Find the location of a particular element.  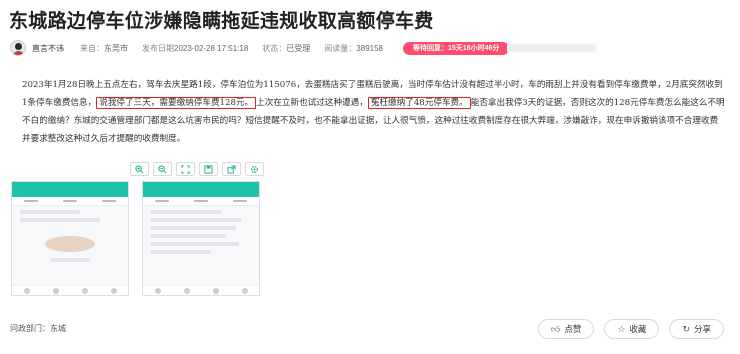

save-icon is located at coordinates (208, 169).